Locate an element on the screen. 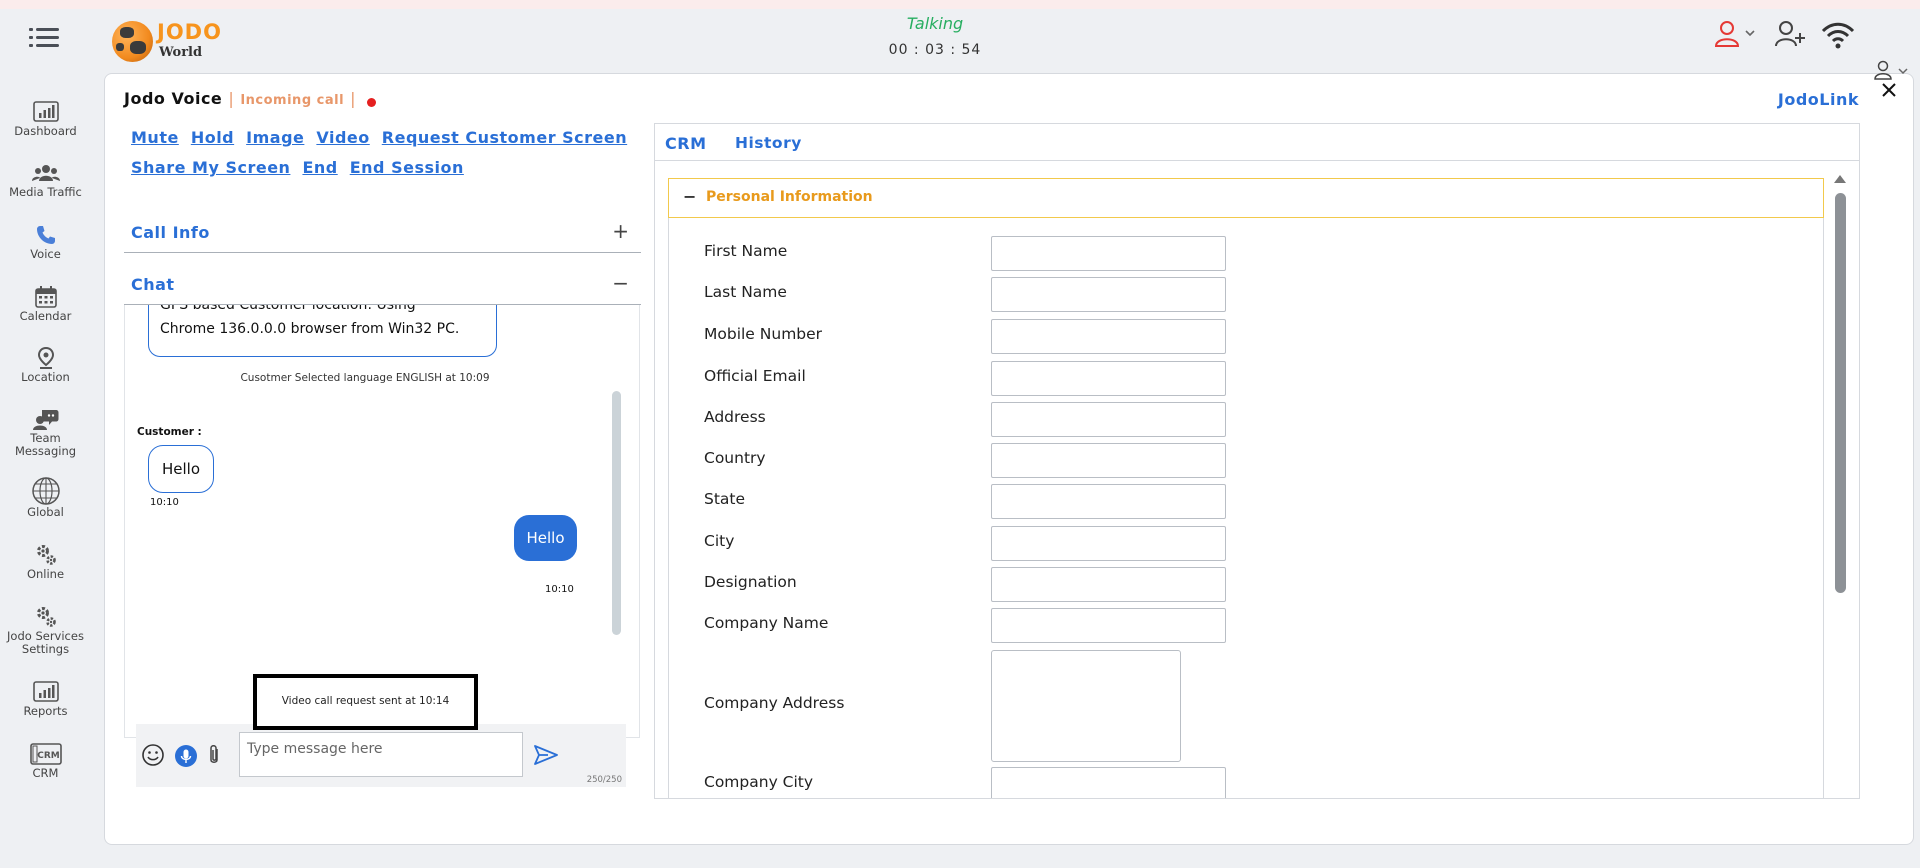 This screenshot has height=868, width=1920. crm-scrollbar is located at coordinates (1840, 484).